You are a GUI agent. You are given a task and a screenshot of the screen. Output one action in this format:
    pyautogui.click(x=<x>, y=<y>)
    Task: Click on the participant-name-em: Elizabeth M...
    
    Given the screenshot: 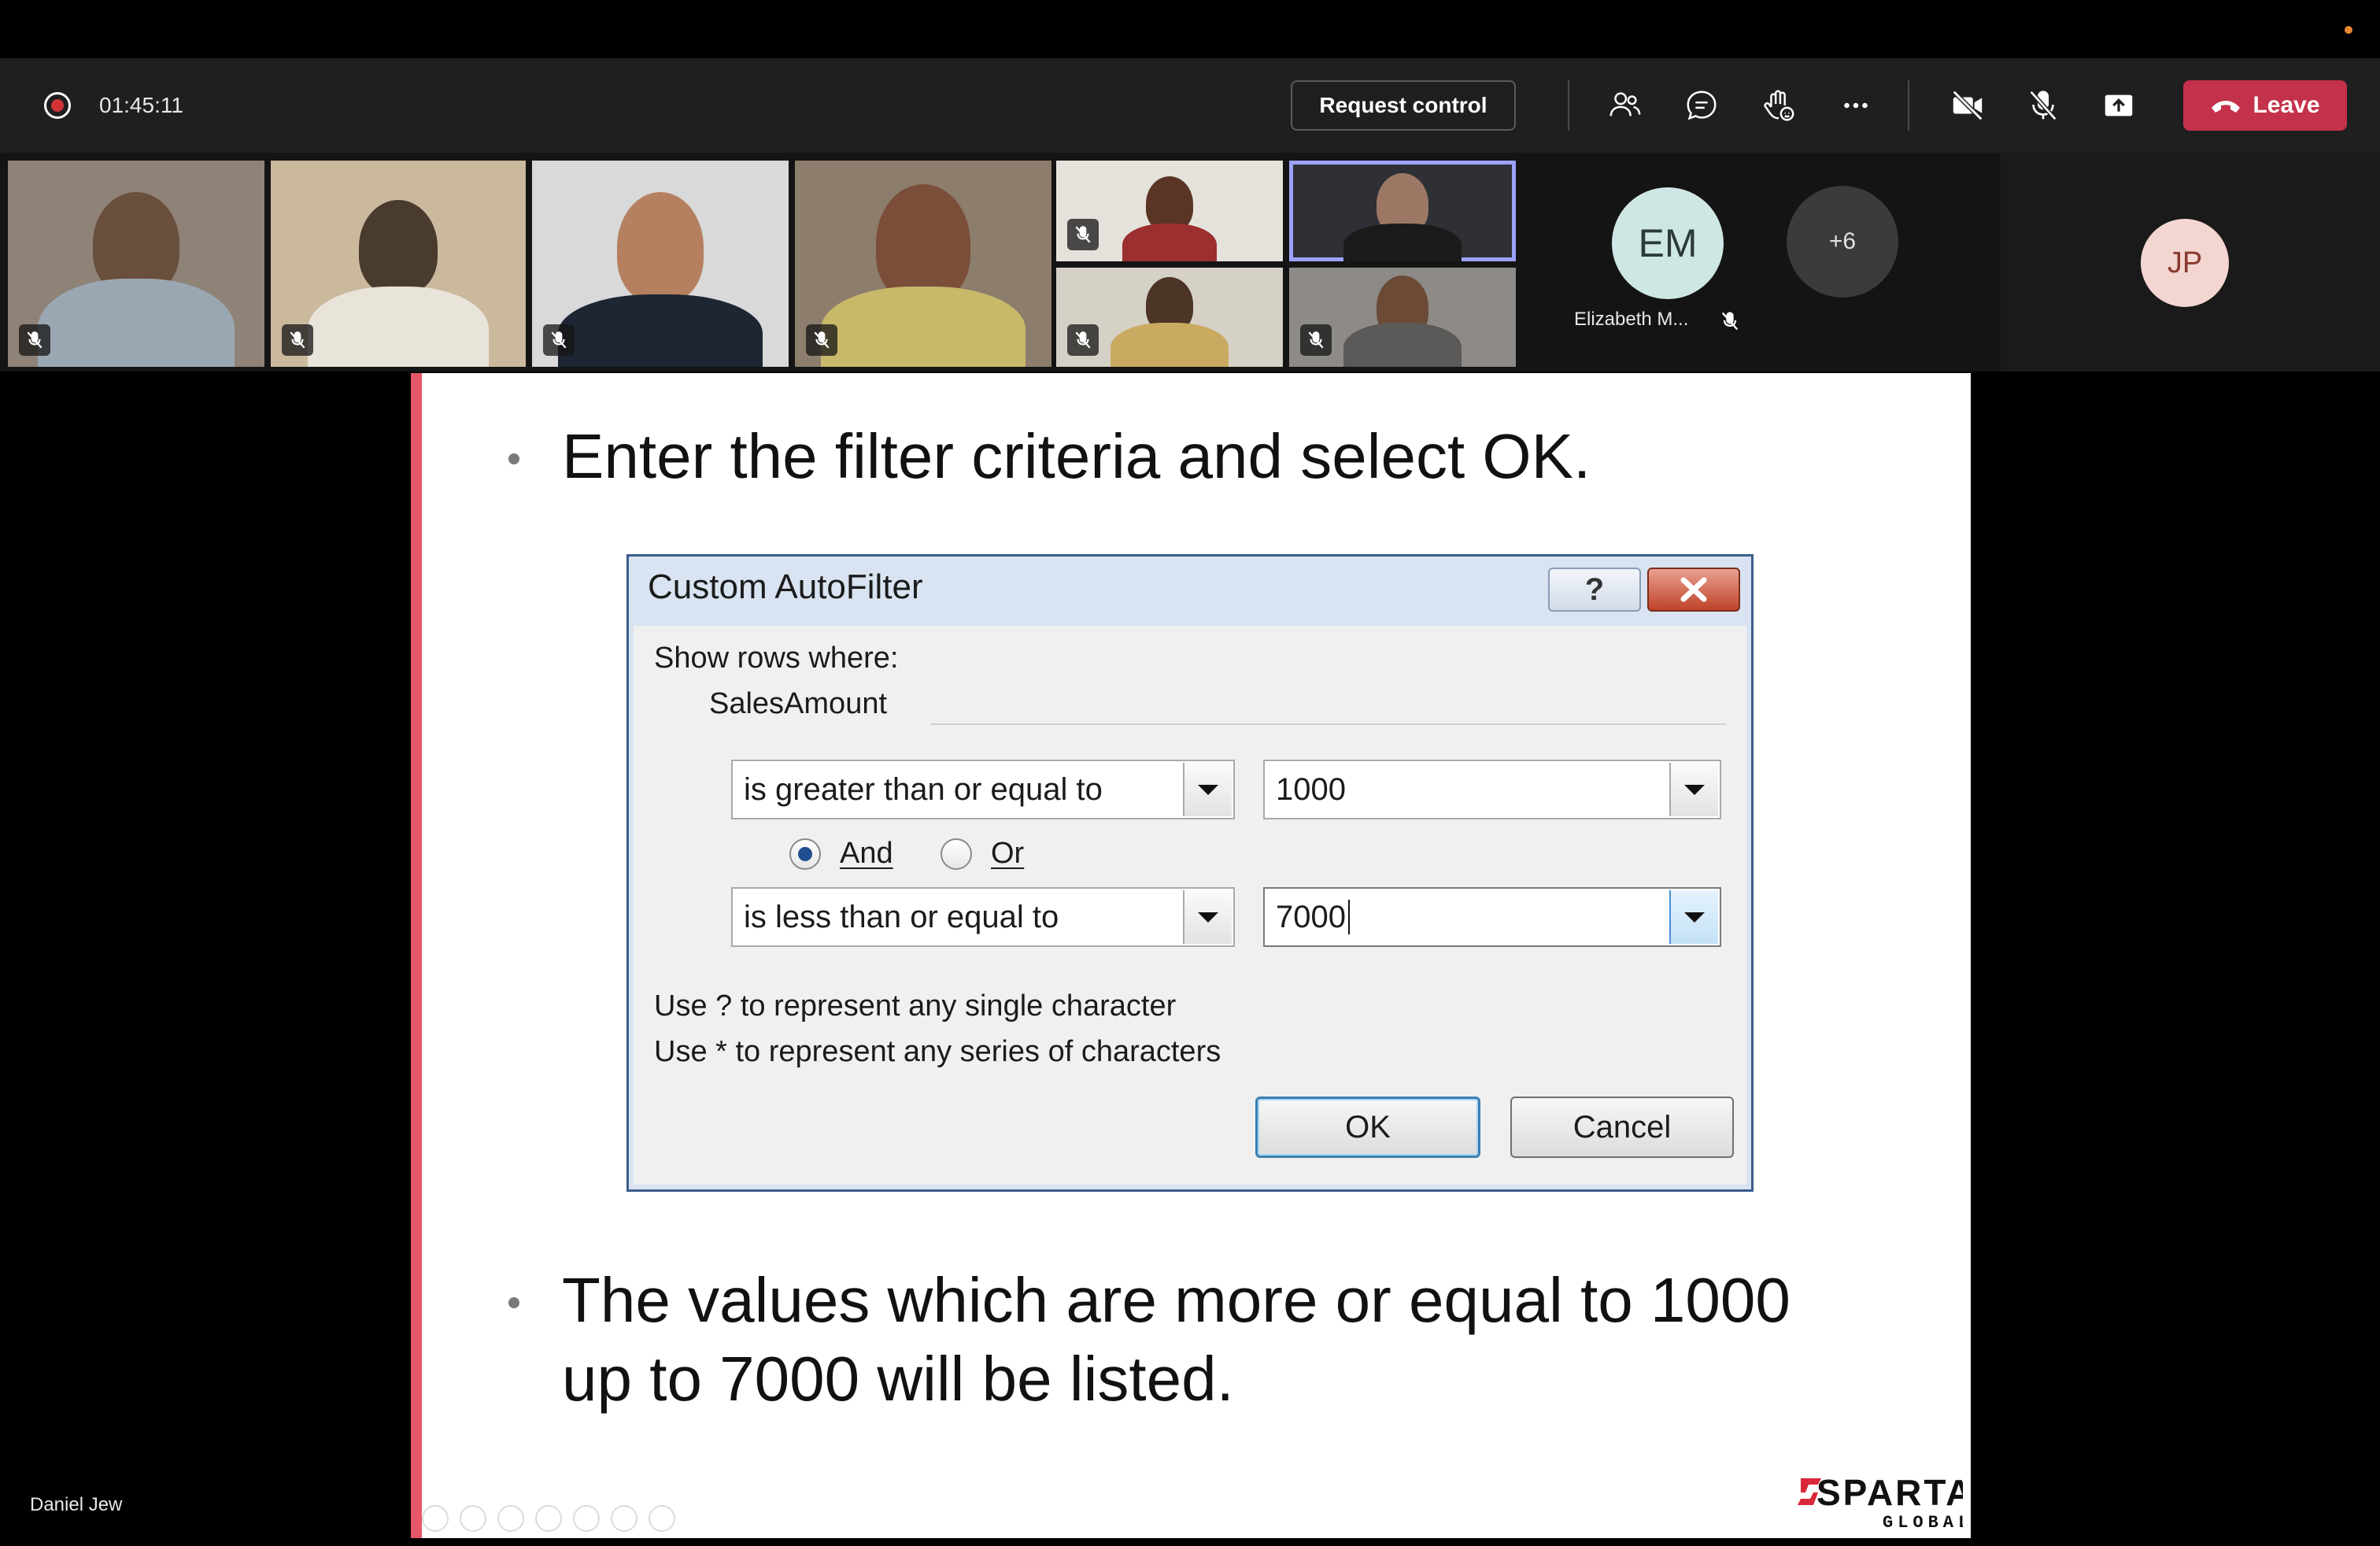 What is the action you would take?
    pyautogui.click(x=1632, y=319)
    